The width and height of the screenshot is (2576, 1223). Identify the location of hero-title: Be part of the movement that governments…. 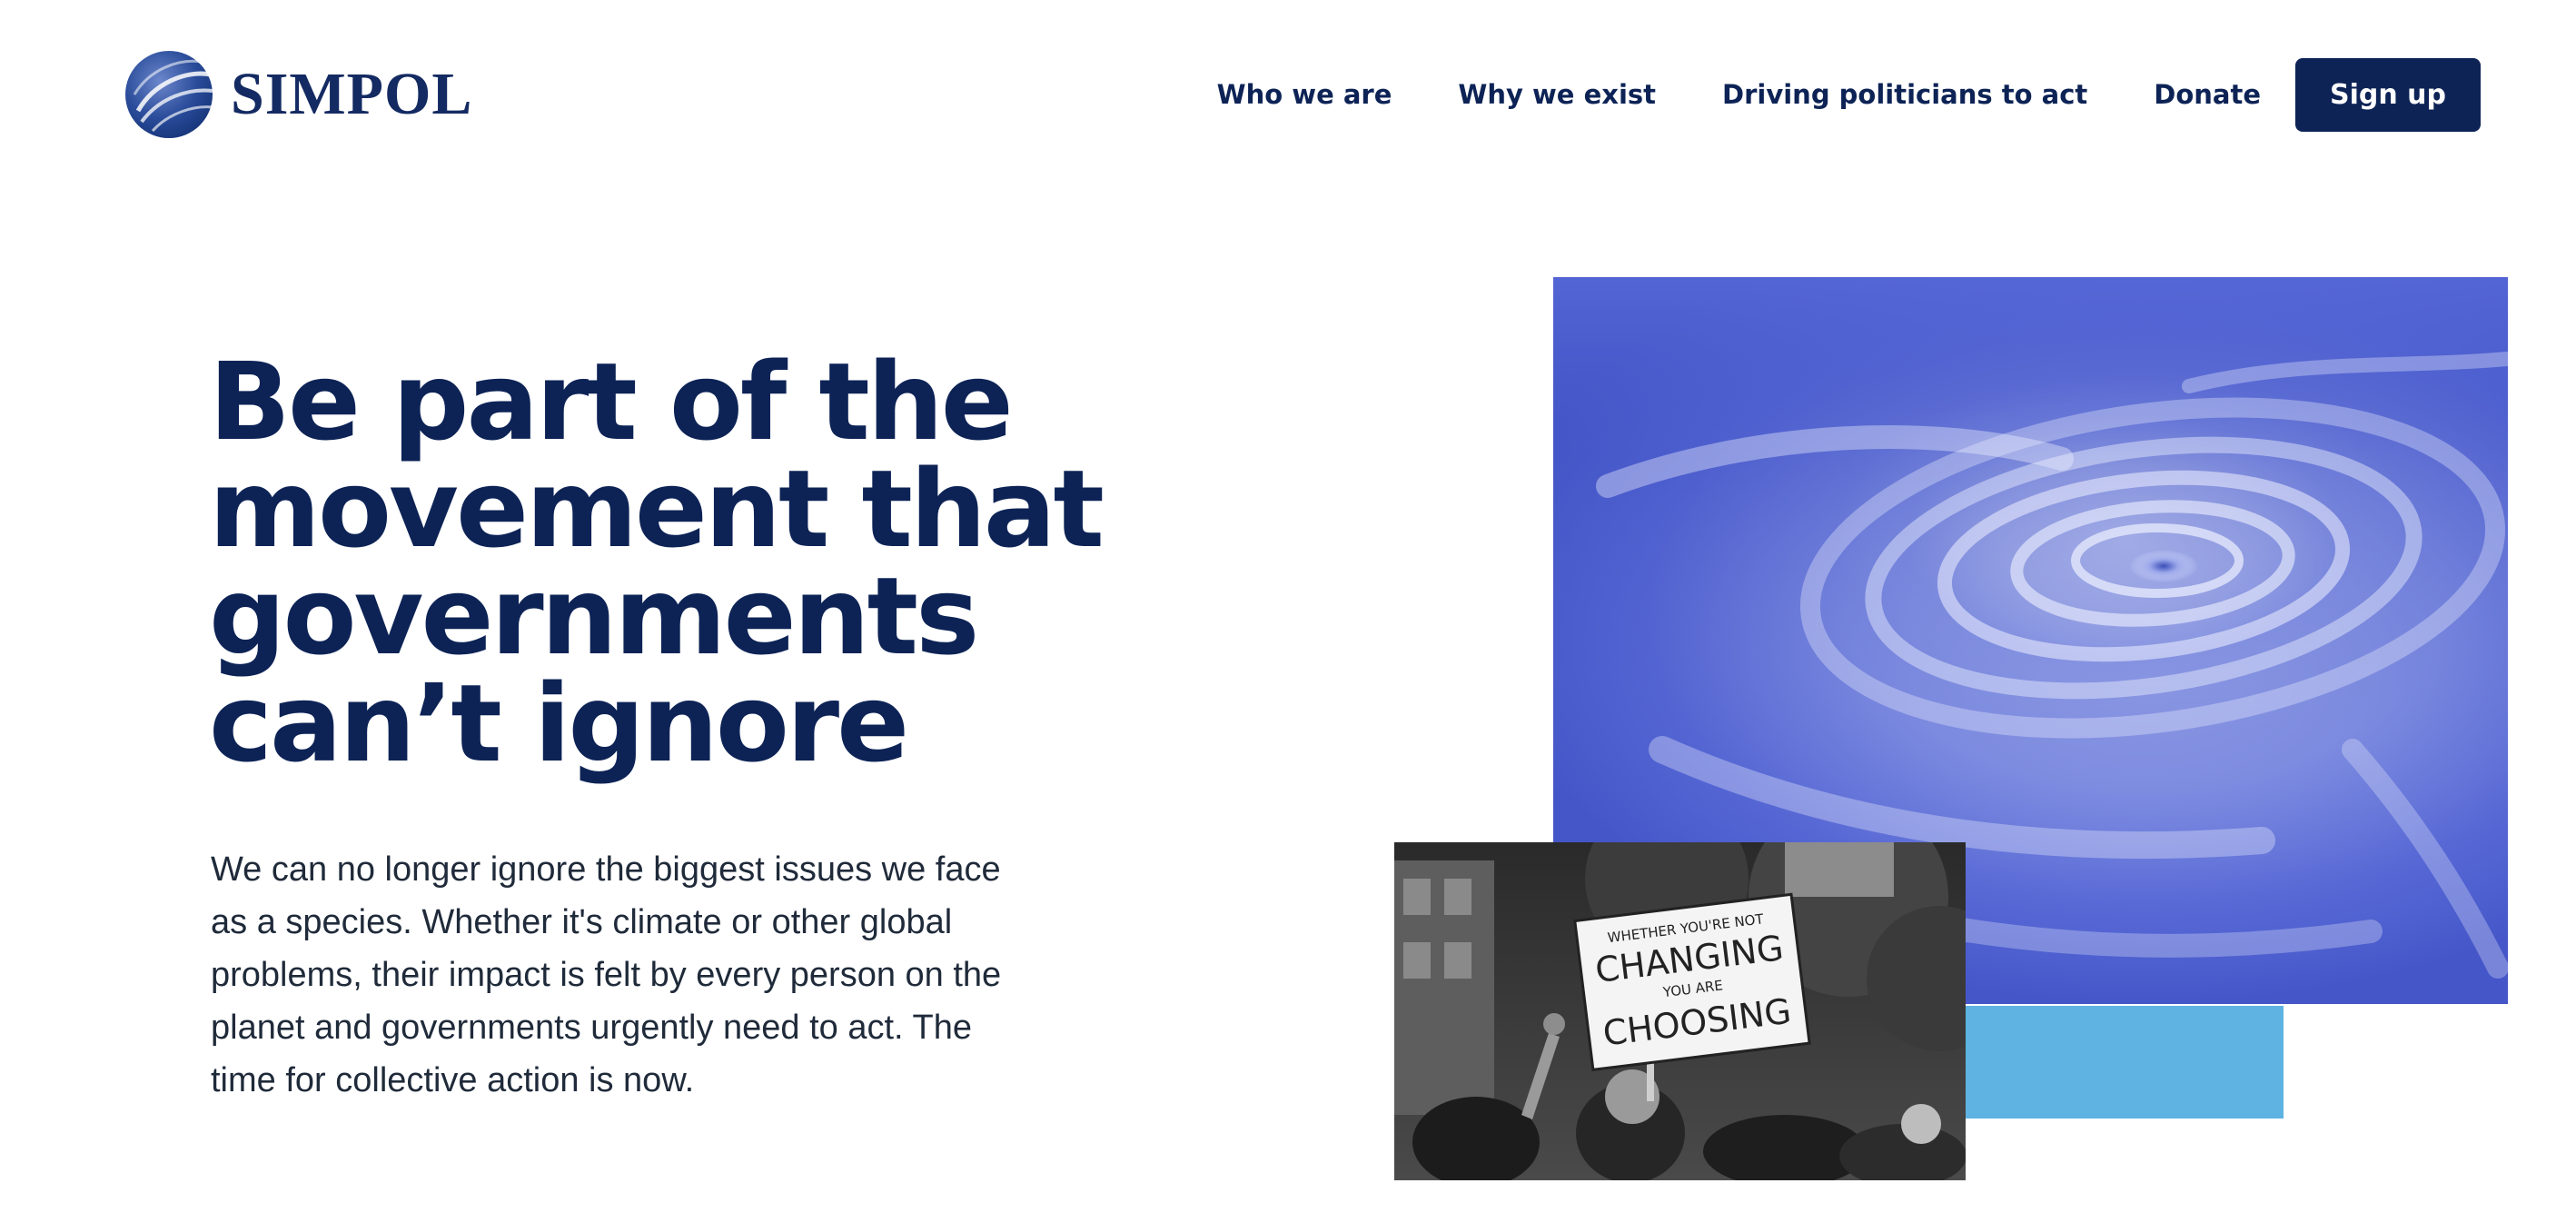
(657, 563).